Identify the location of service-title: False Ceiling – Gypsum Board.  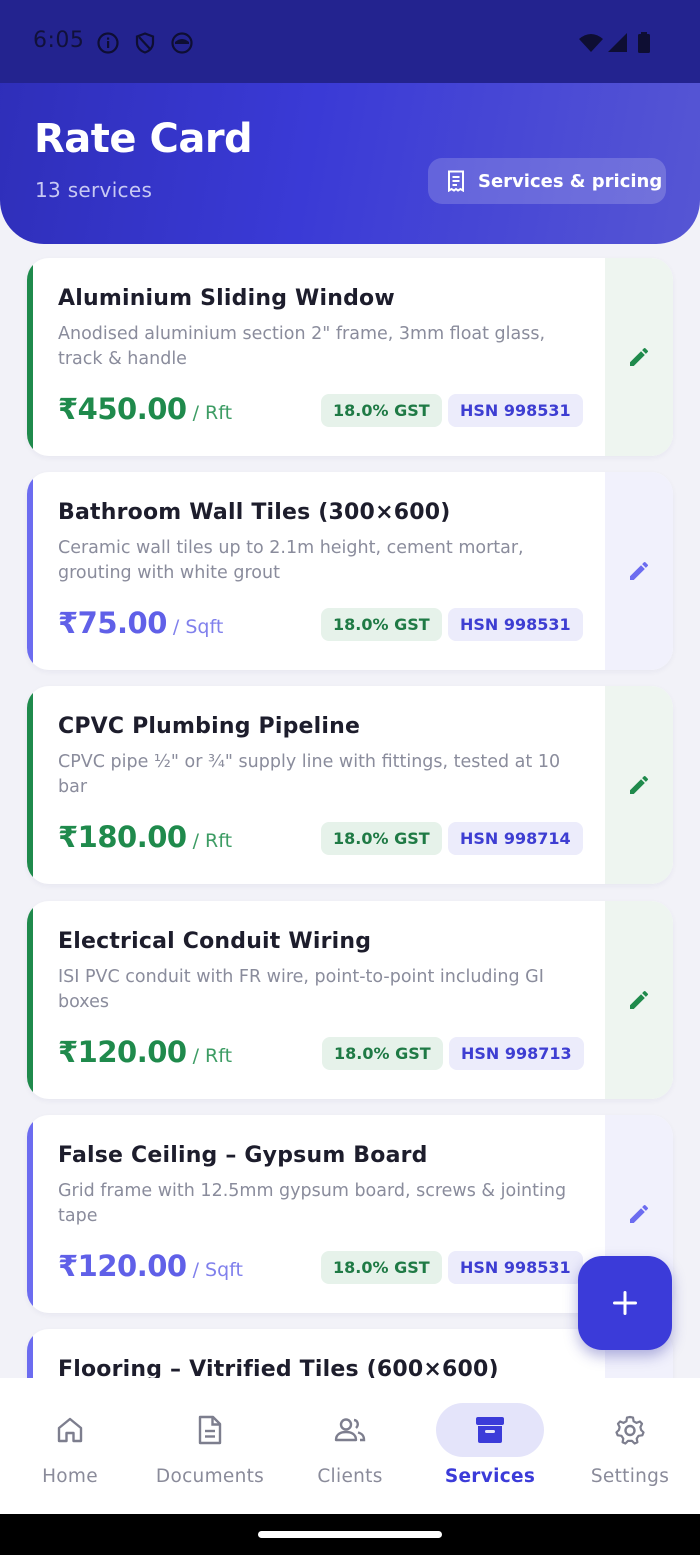
(243, 1155).